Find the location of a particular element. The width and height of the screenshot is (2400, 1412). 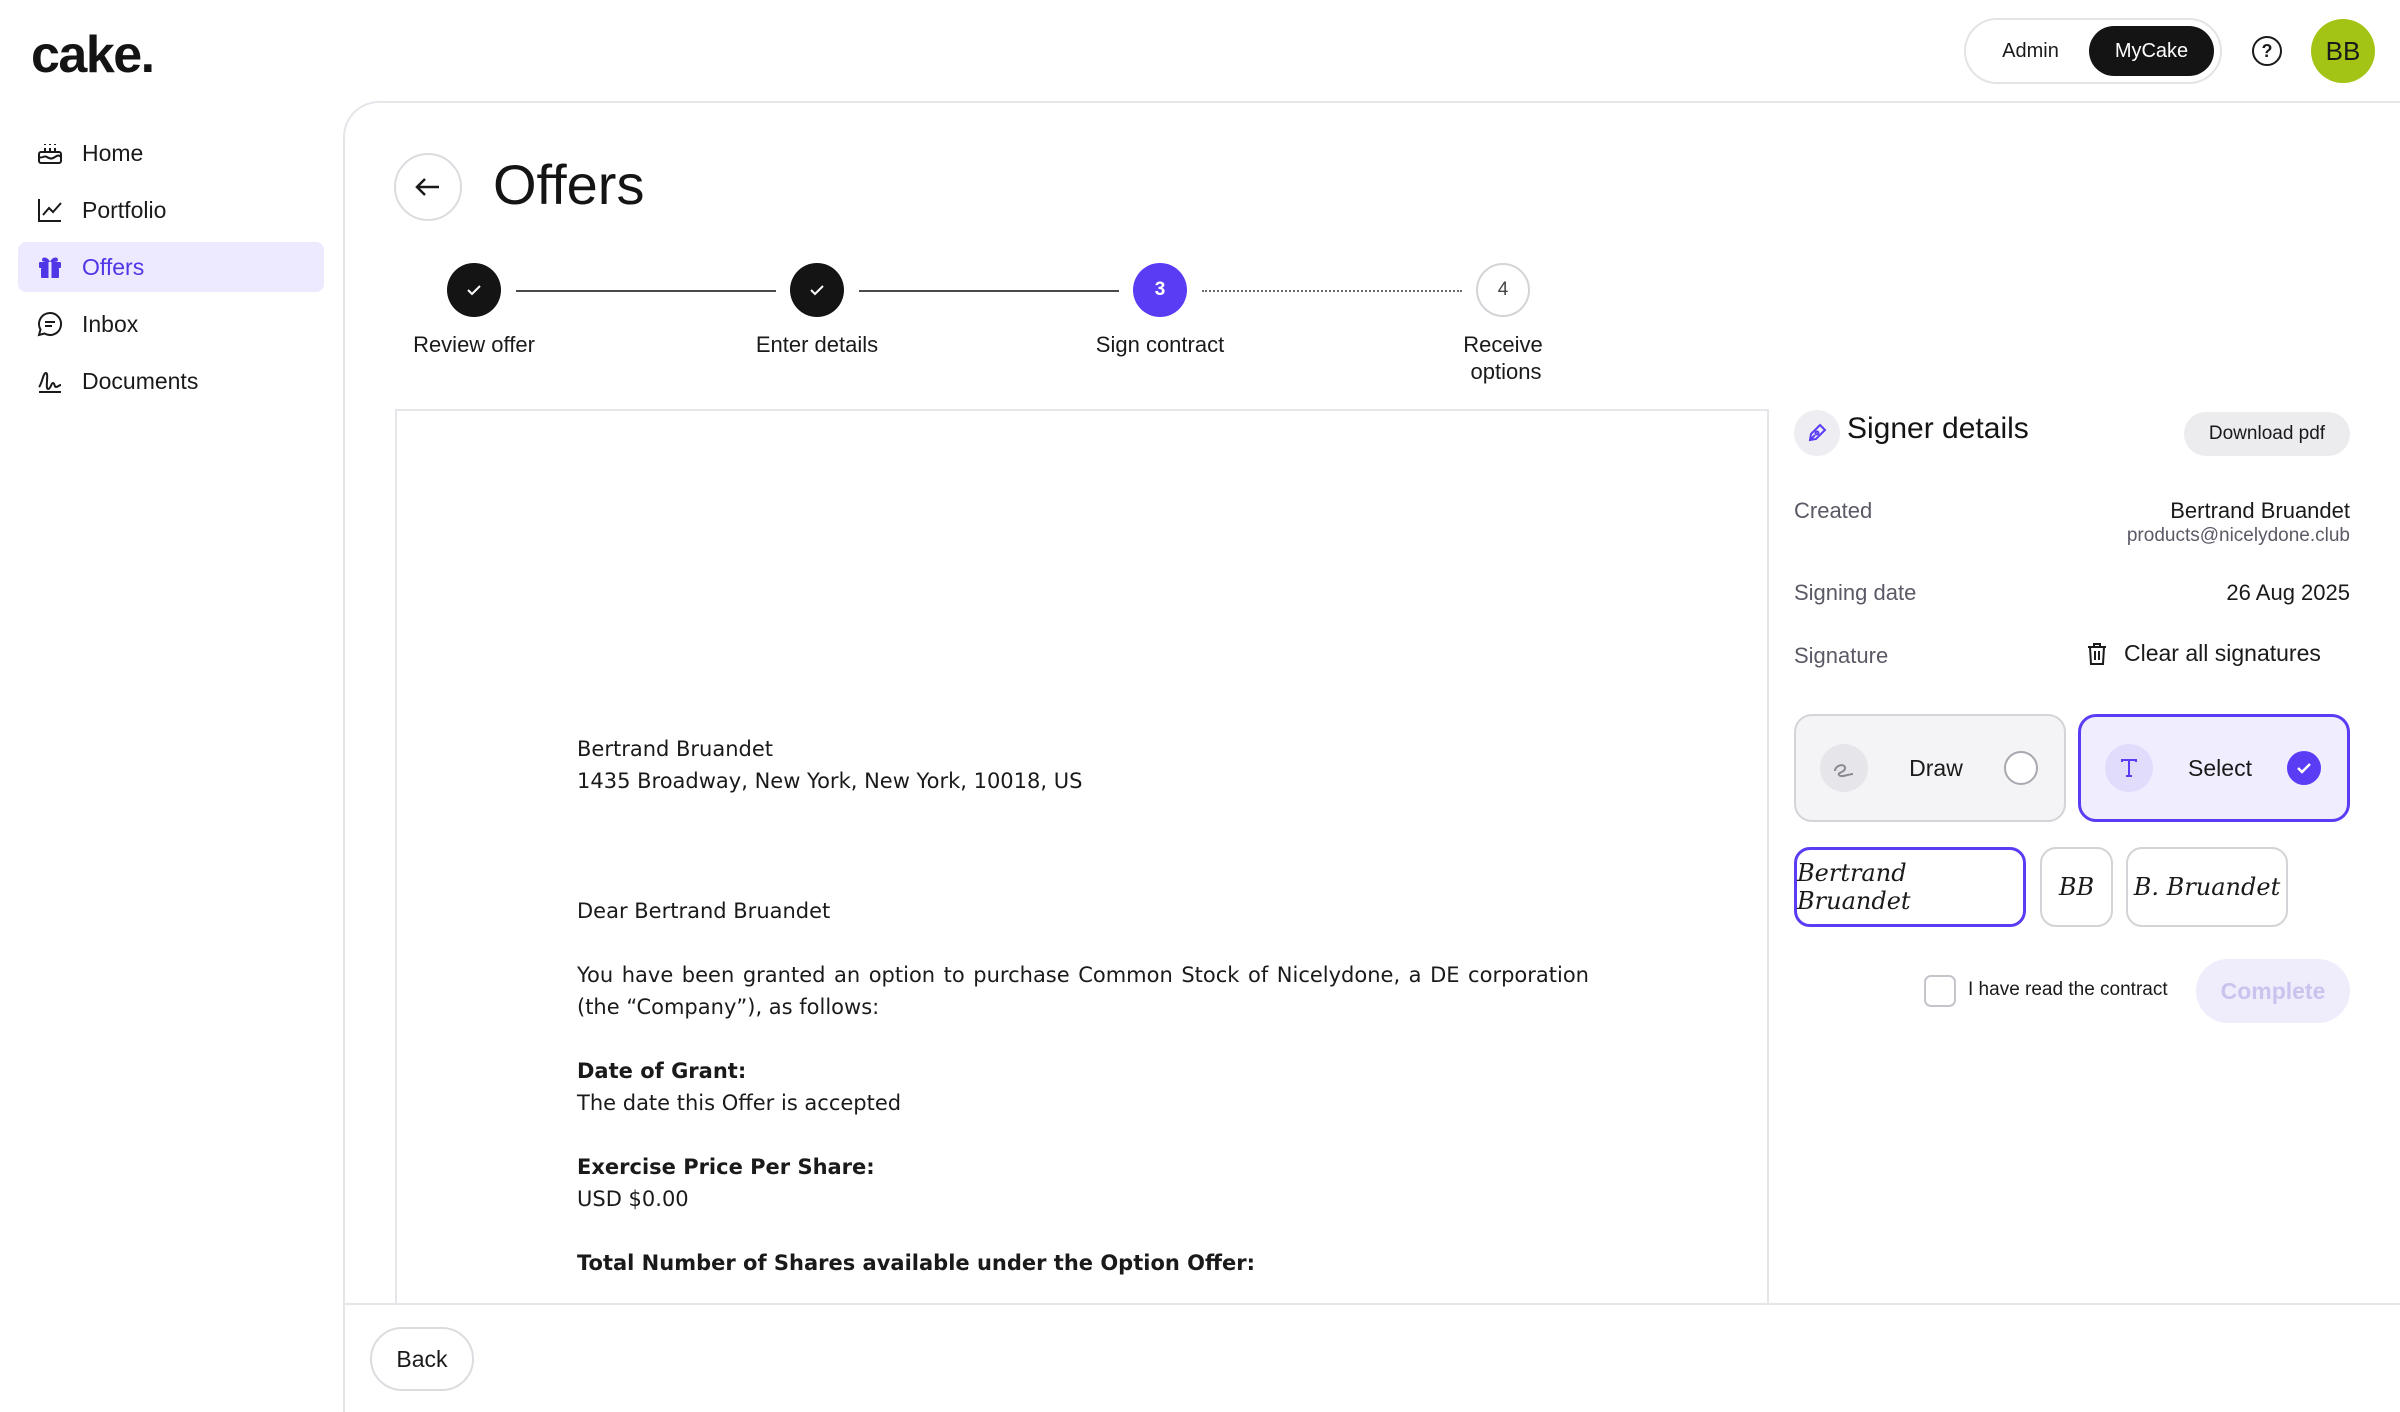

sidebar-item-label: Documents is located at coordinates (140, 380).